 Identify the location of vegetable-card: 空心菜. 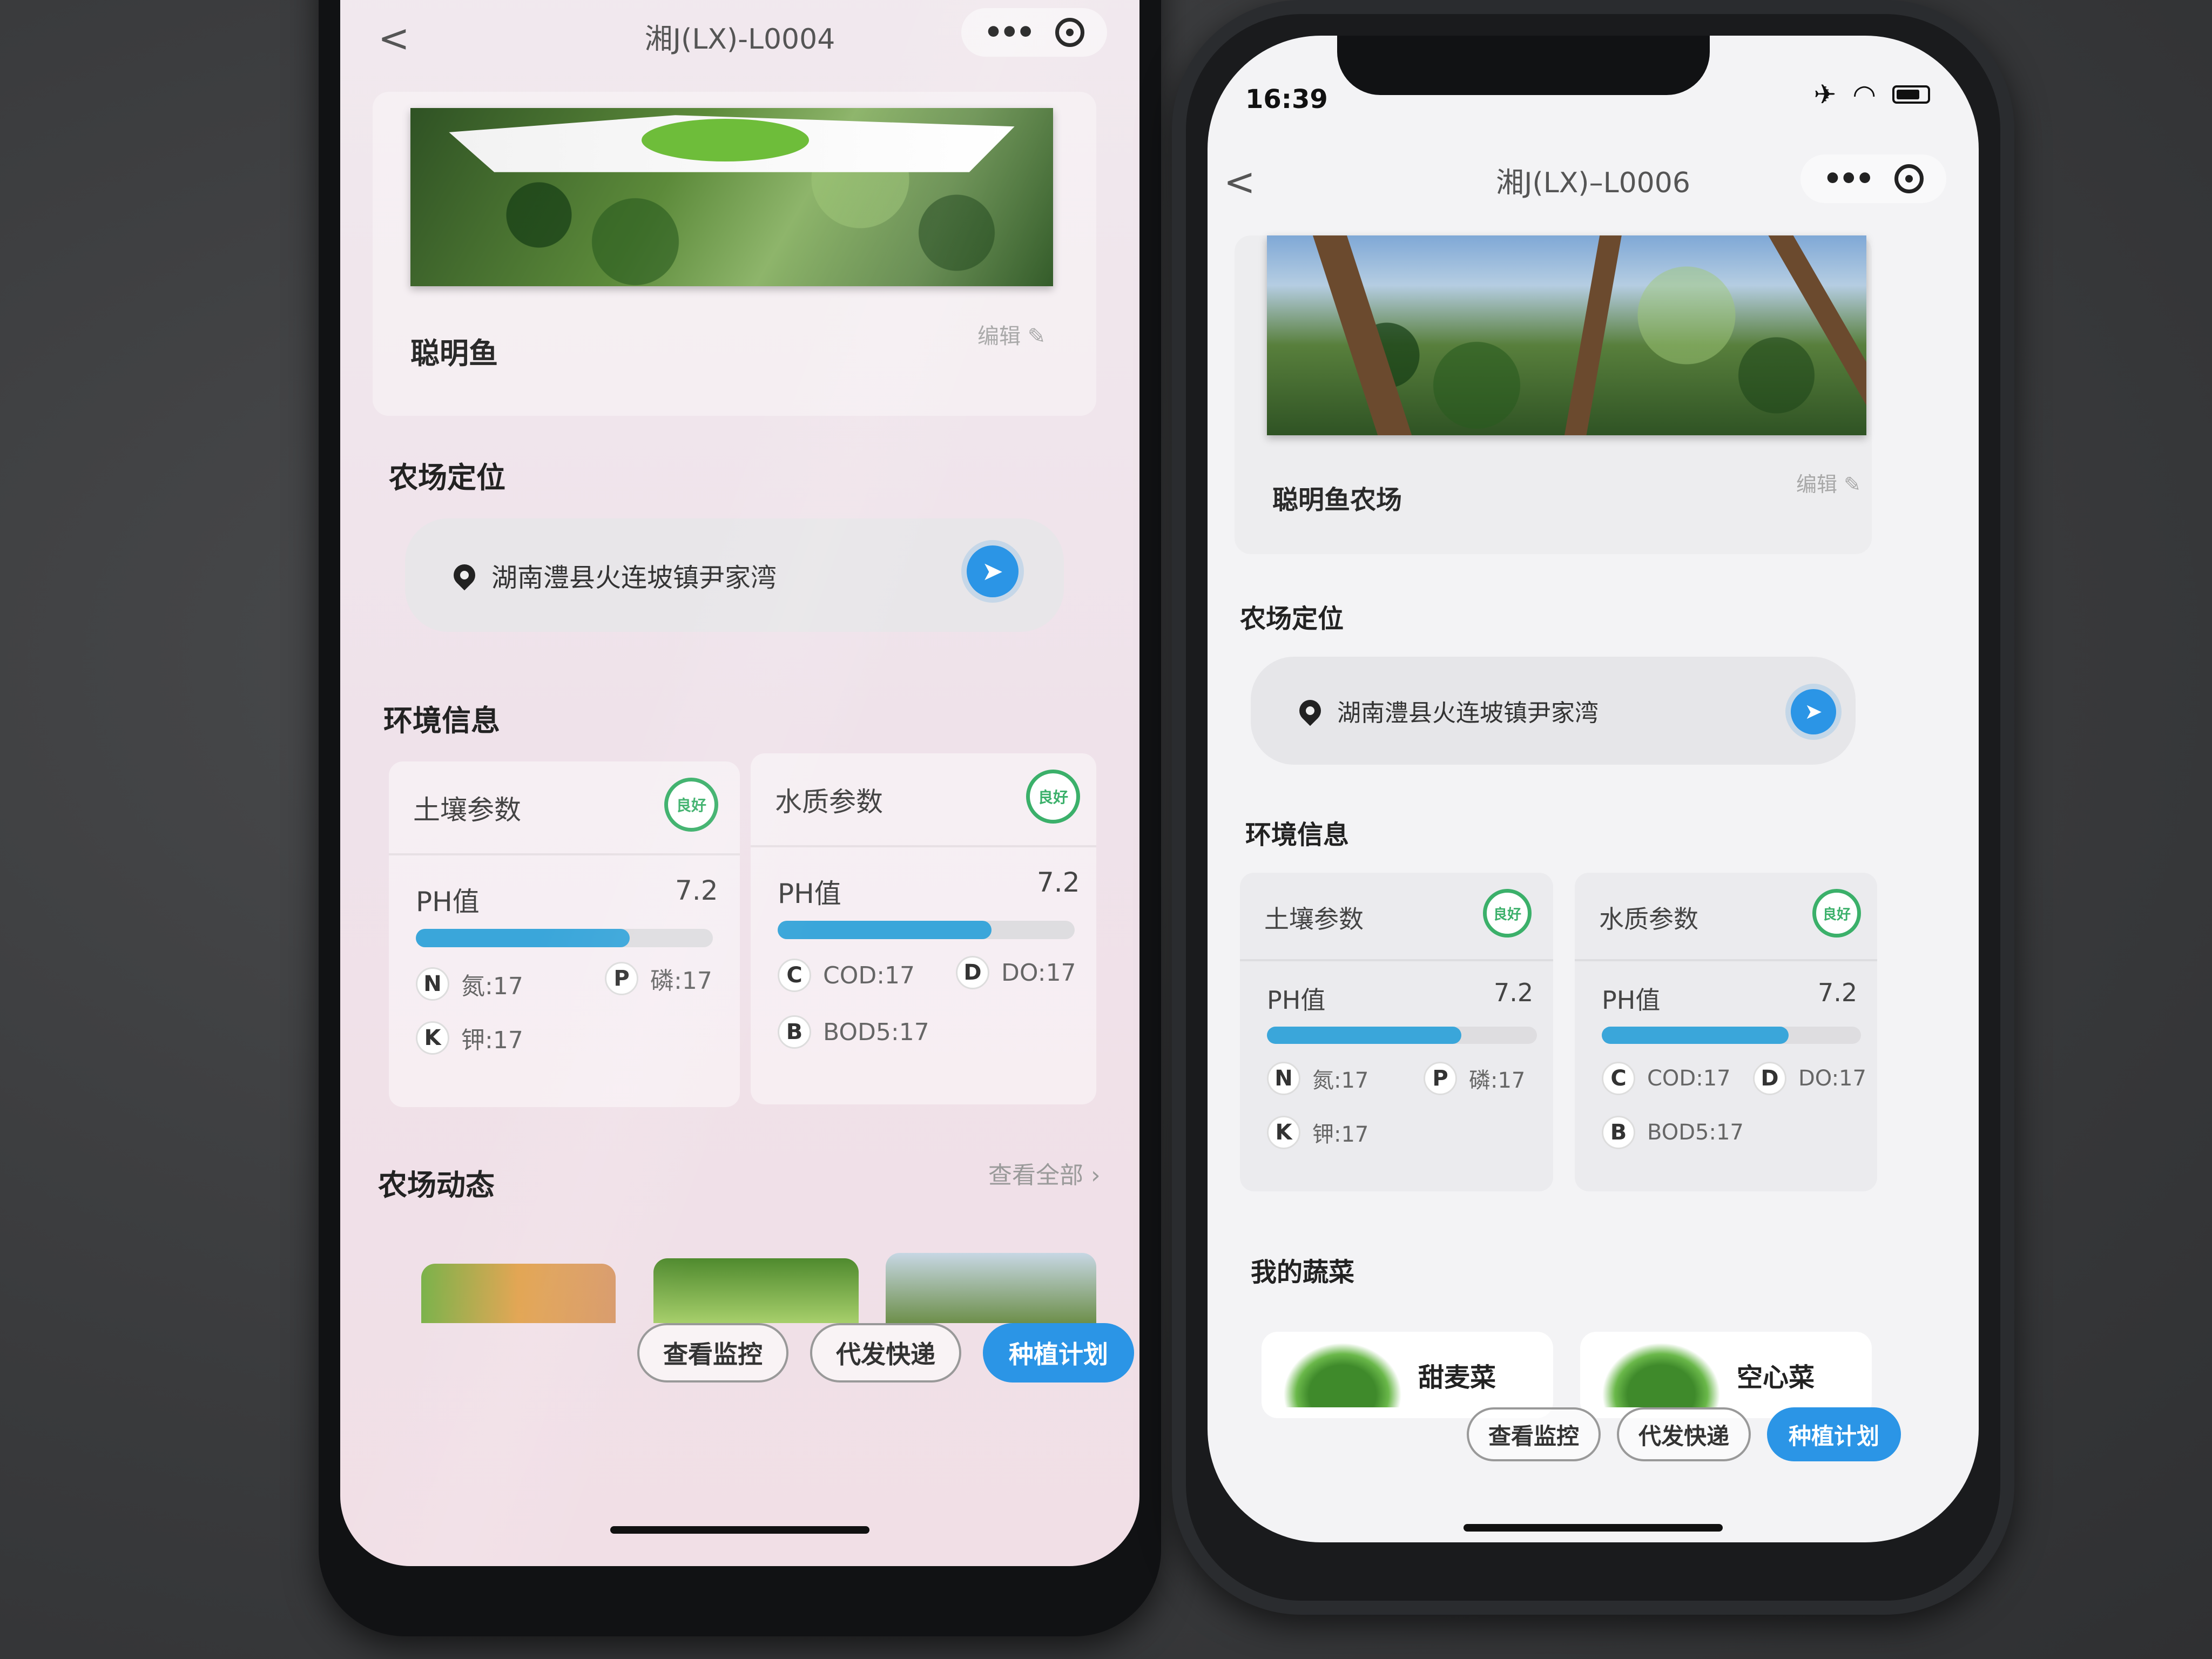
(1726, 1375).